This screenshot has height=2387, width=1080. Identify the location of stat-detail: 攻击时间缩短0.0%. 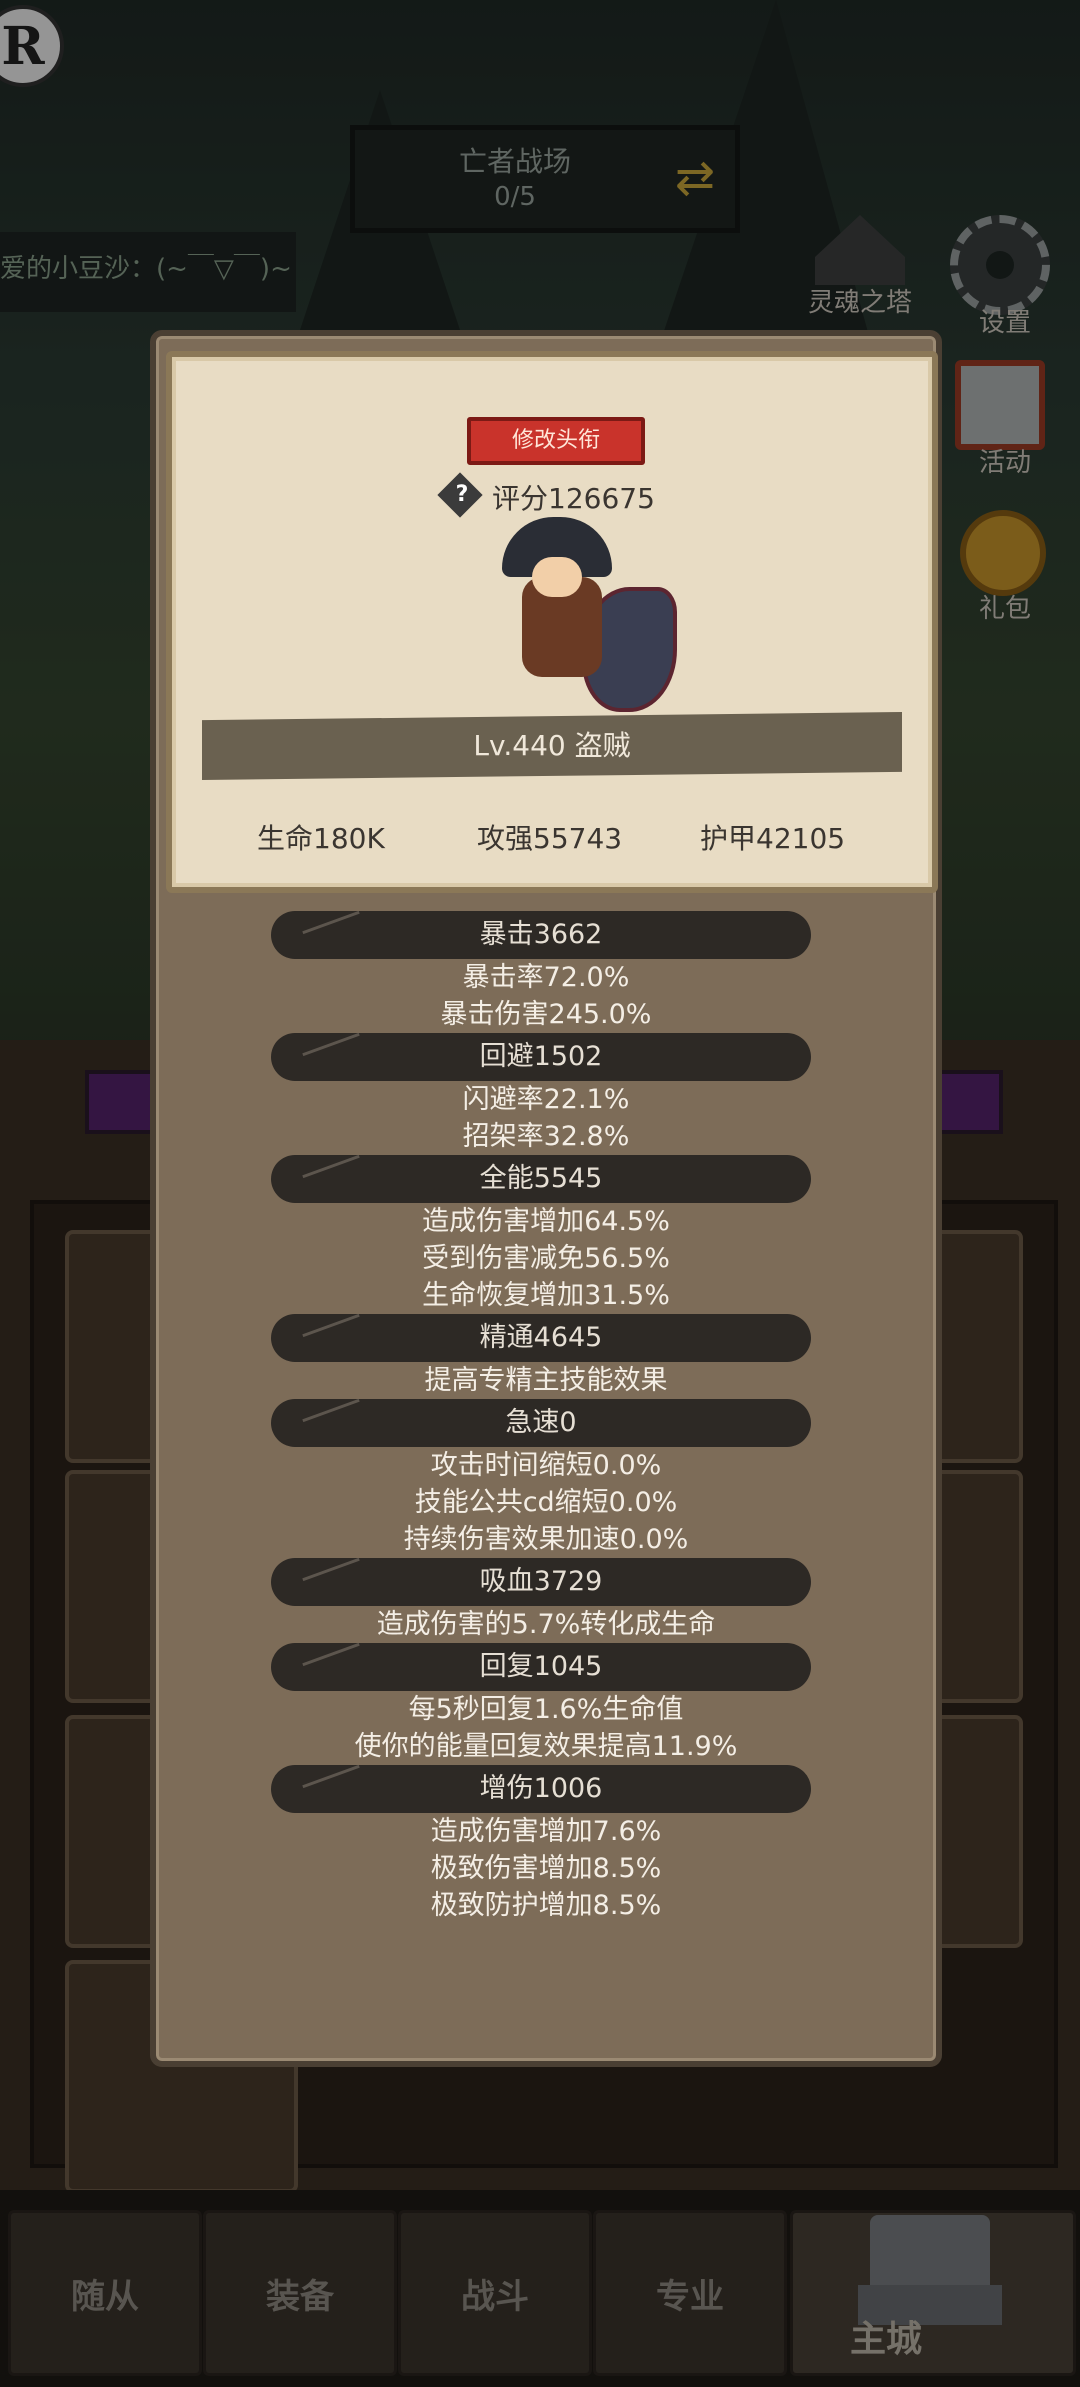
(546, 1465).